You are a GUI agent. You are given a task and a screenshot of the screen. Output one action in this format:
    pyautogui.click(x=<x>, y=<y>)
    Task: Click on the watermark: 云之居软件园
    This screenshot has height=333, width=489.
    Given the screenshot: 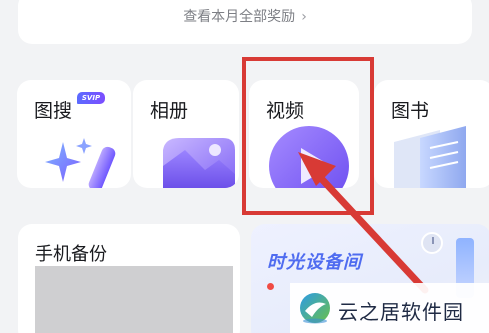 What is the action you would take?
    pyautogui.click(x=389, y=308)
    